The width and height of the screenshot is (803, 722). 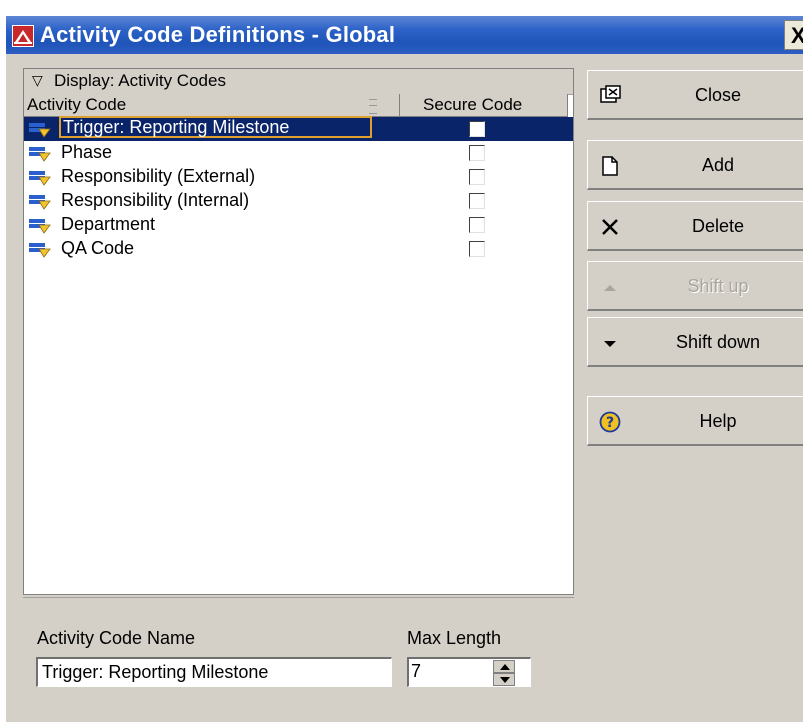 What do you see at coordinates (155, 200) in the screenshot?
I see `activity-code-label: Responsibility (Internal)` at bounding box center [155, 200].